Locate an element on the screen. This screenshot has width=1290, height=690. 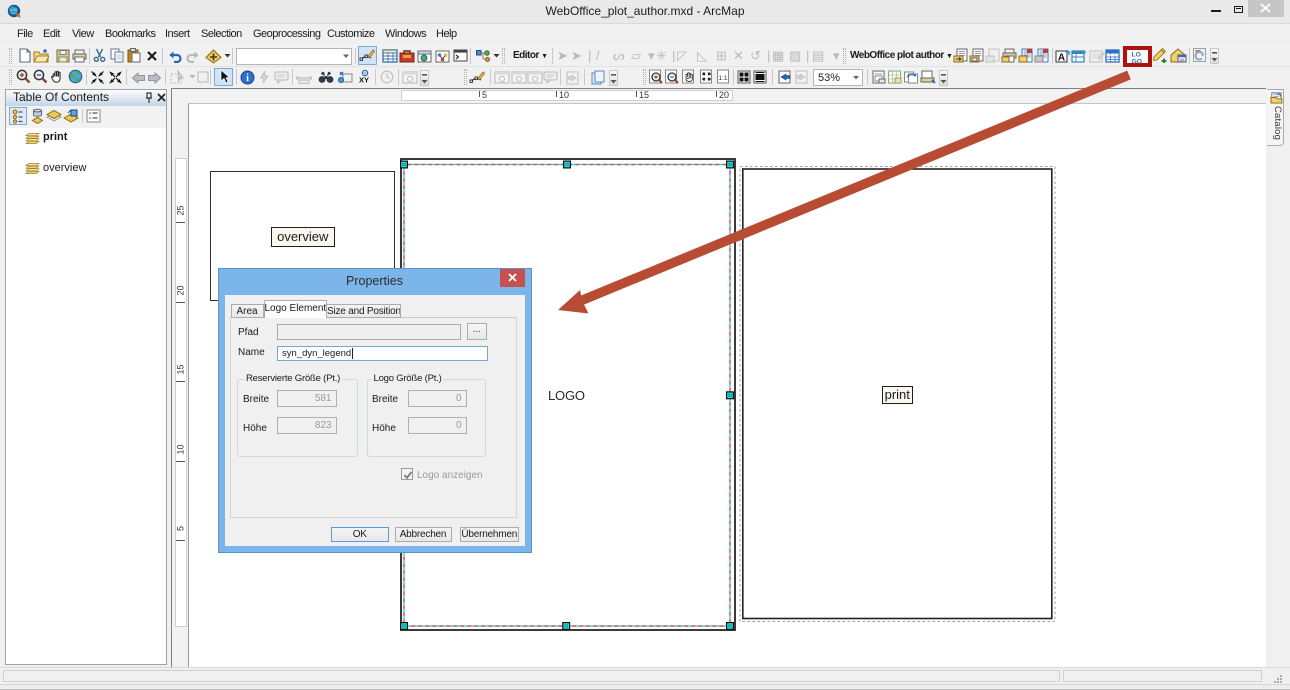
svg-text: GO is located at coordinates (1137, 61).